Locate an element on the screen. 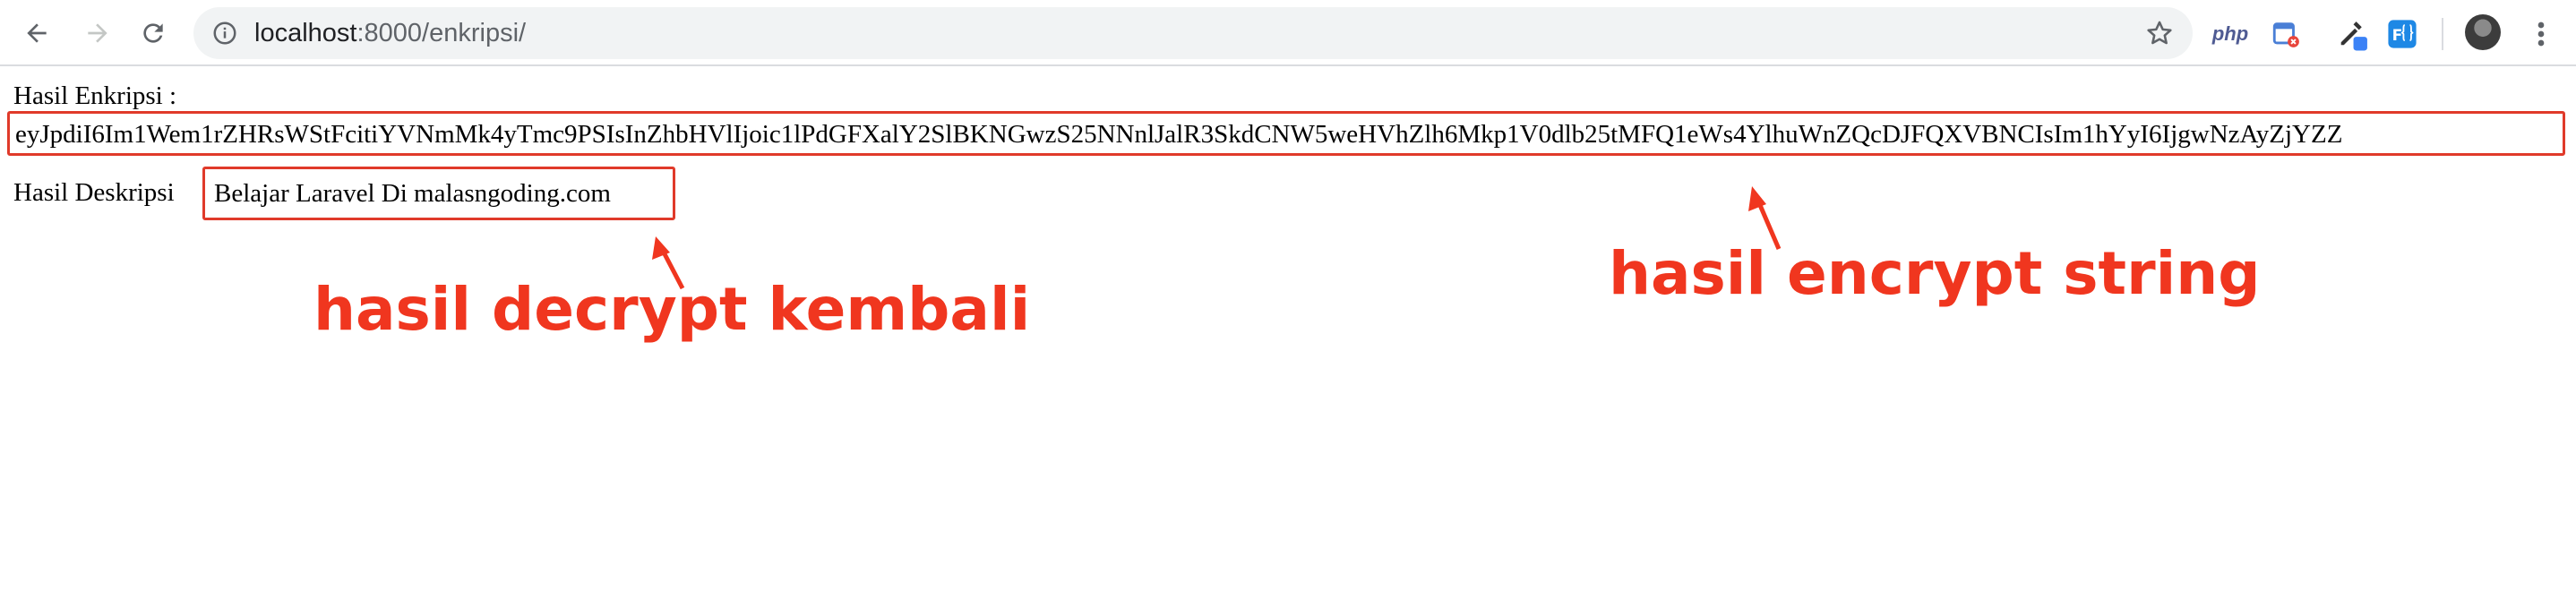  reload-icon is located at coordinates (153, 33).